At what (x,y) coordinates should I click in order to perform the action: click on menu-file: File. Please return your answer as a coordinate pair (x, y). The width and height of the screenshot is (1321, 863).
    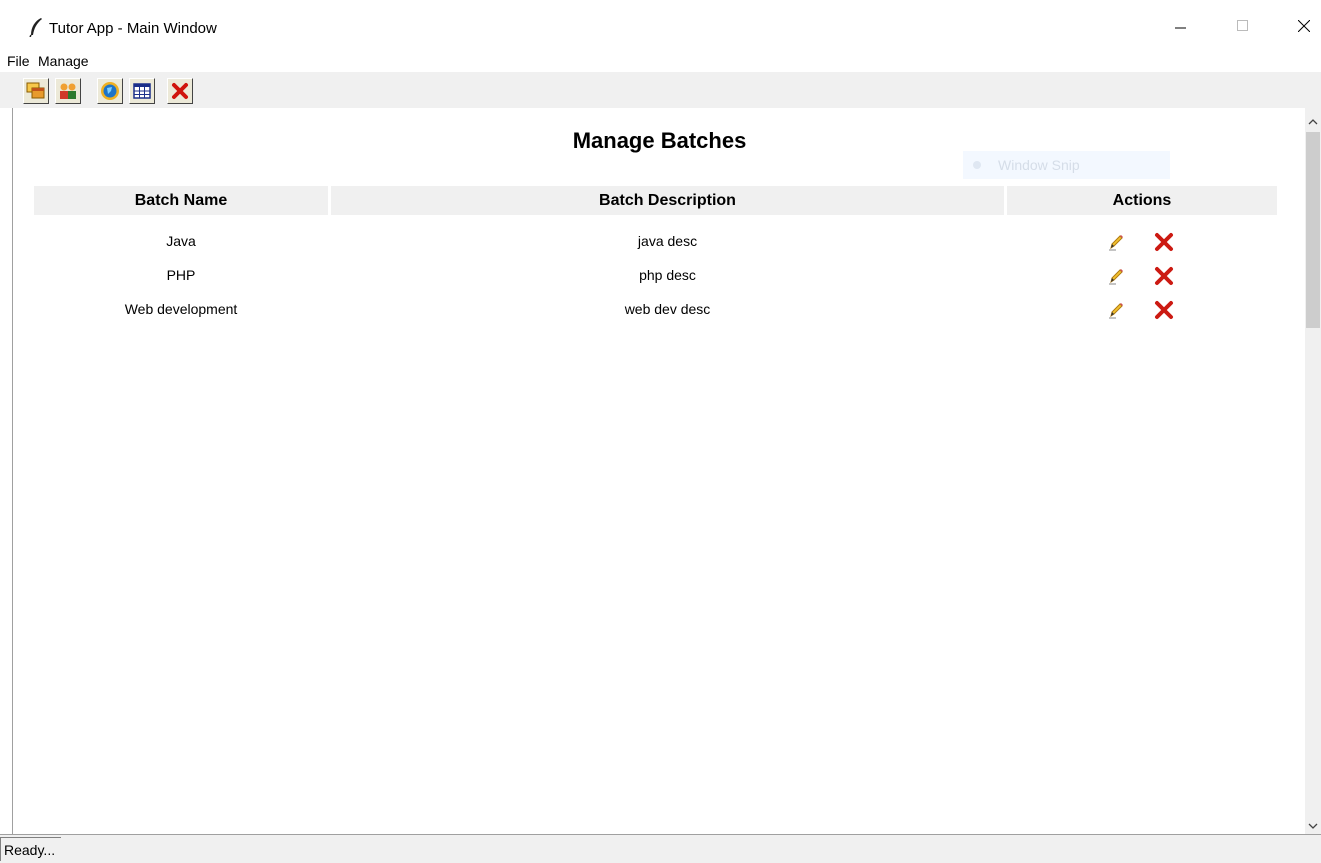
    Looking at the image, I should click on (18, 61).